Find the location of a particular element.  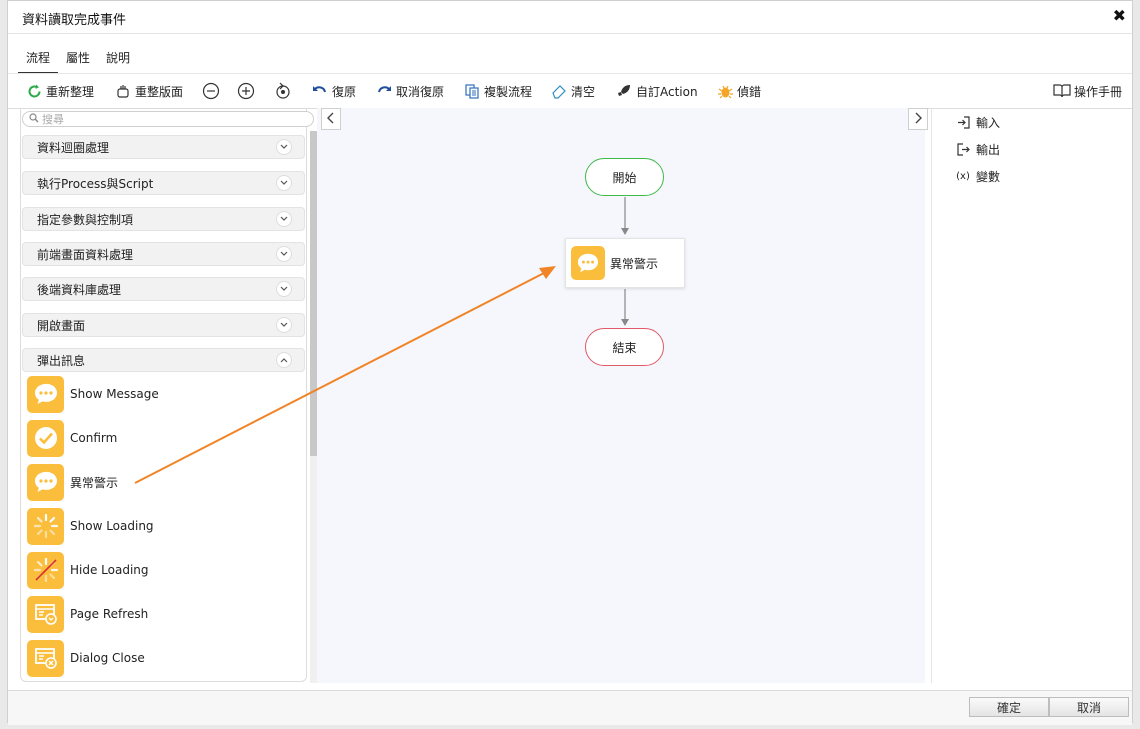

ok-button: 確定 is located at coordinates (1009, 707).